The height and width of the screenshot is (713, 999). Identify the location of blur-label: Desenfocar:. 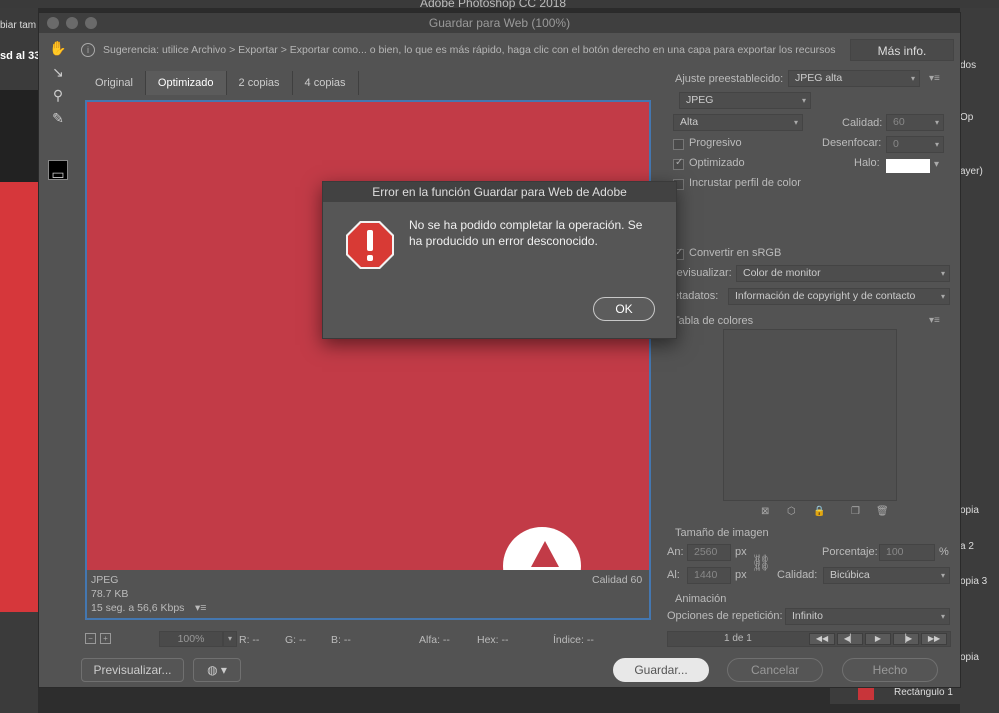
(852, 143).